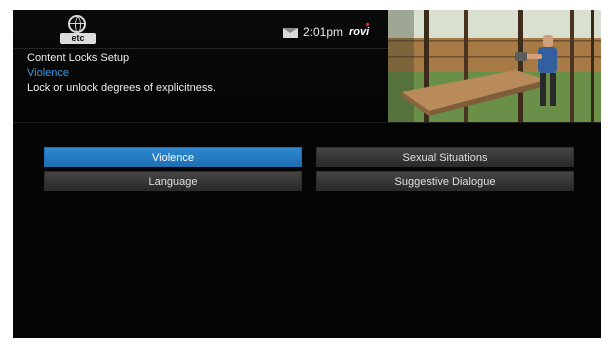  What do you see at coordinates (121, 88) in the screenshot?
I see `page-description: Lock or unlock degrees of explicitness.` at bounding box center [121, 88].